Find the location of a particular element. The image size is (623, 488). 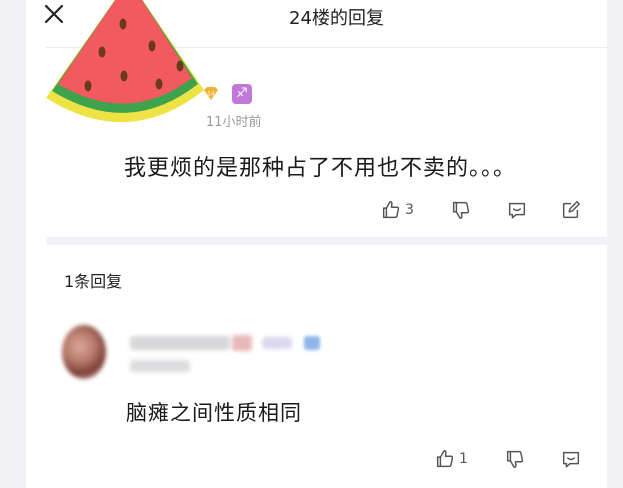

left-margin-strip is located at coordinates (13, 244).